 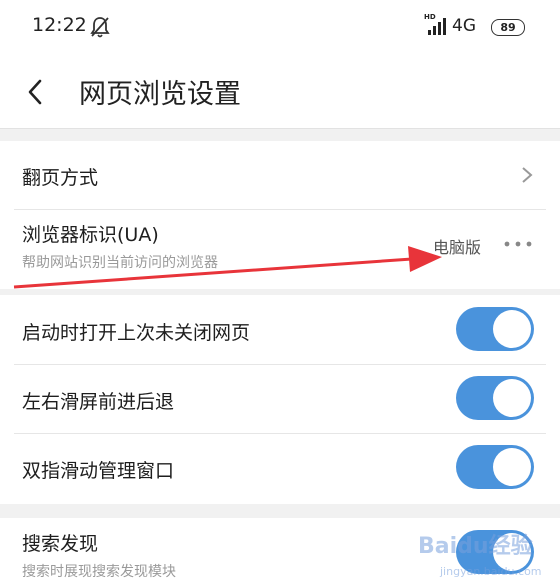 What do you see at coordinates (475, 546) in the screenshot?
I see `watermark-logo: Baidu经验` at bounding box center [475, 546].